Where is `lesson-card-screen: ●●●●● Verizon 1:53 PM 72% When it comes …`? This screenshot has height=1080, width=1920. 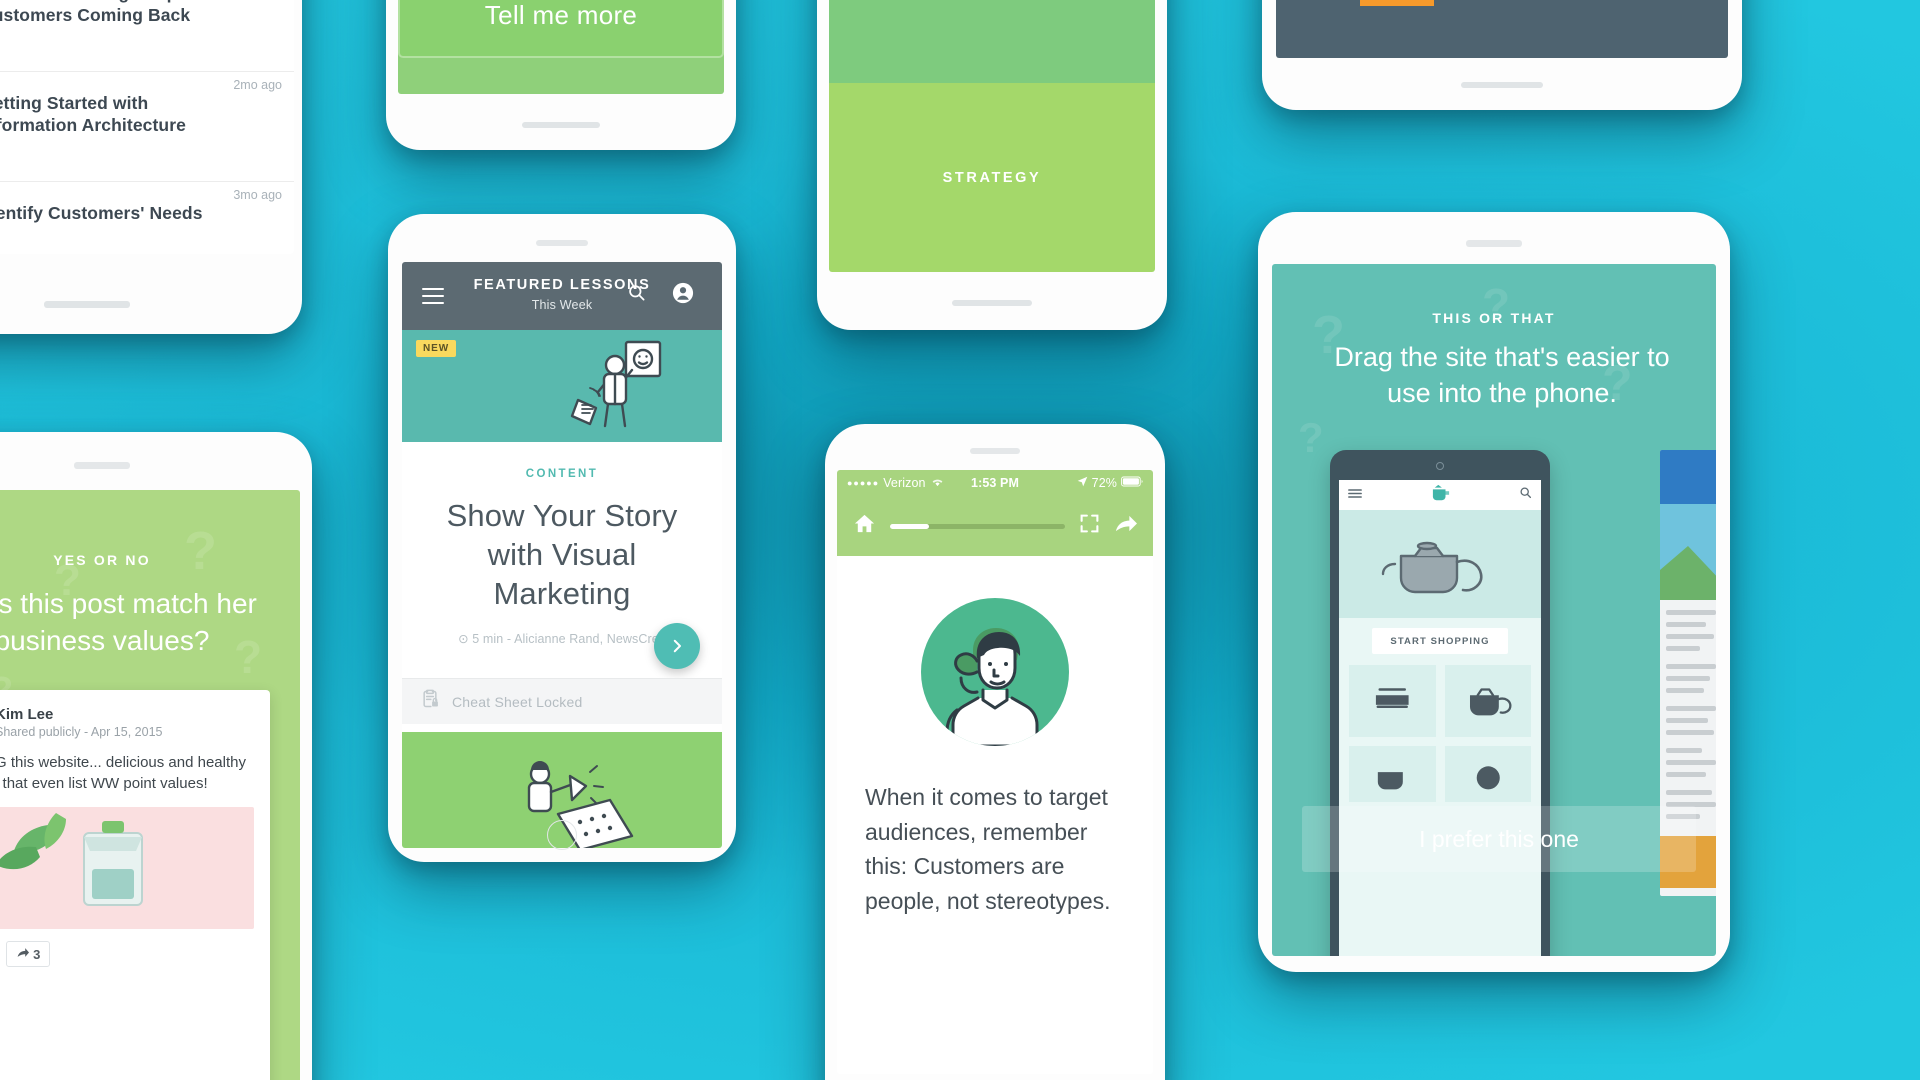 lesson-card-screen: ●●●●● Verizon 1:53 PM 72% When it comes … is located at coordinates (995, 772).